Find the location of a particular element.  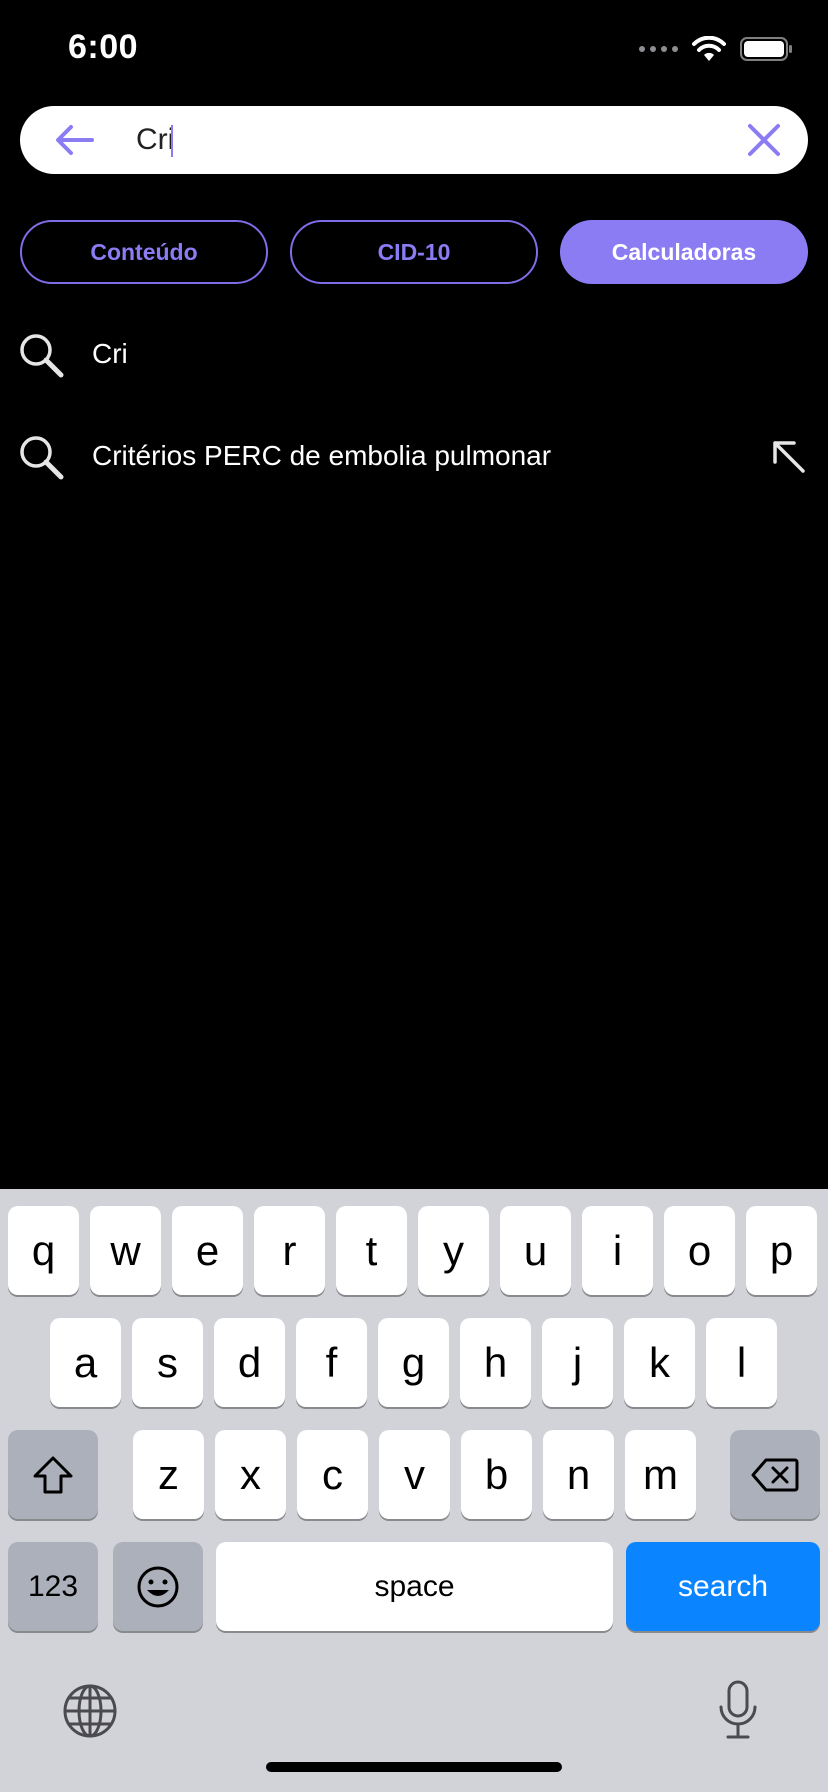

key-label: c is located at coordinates (332, 1474).